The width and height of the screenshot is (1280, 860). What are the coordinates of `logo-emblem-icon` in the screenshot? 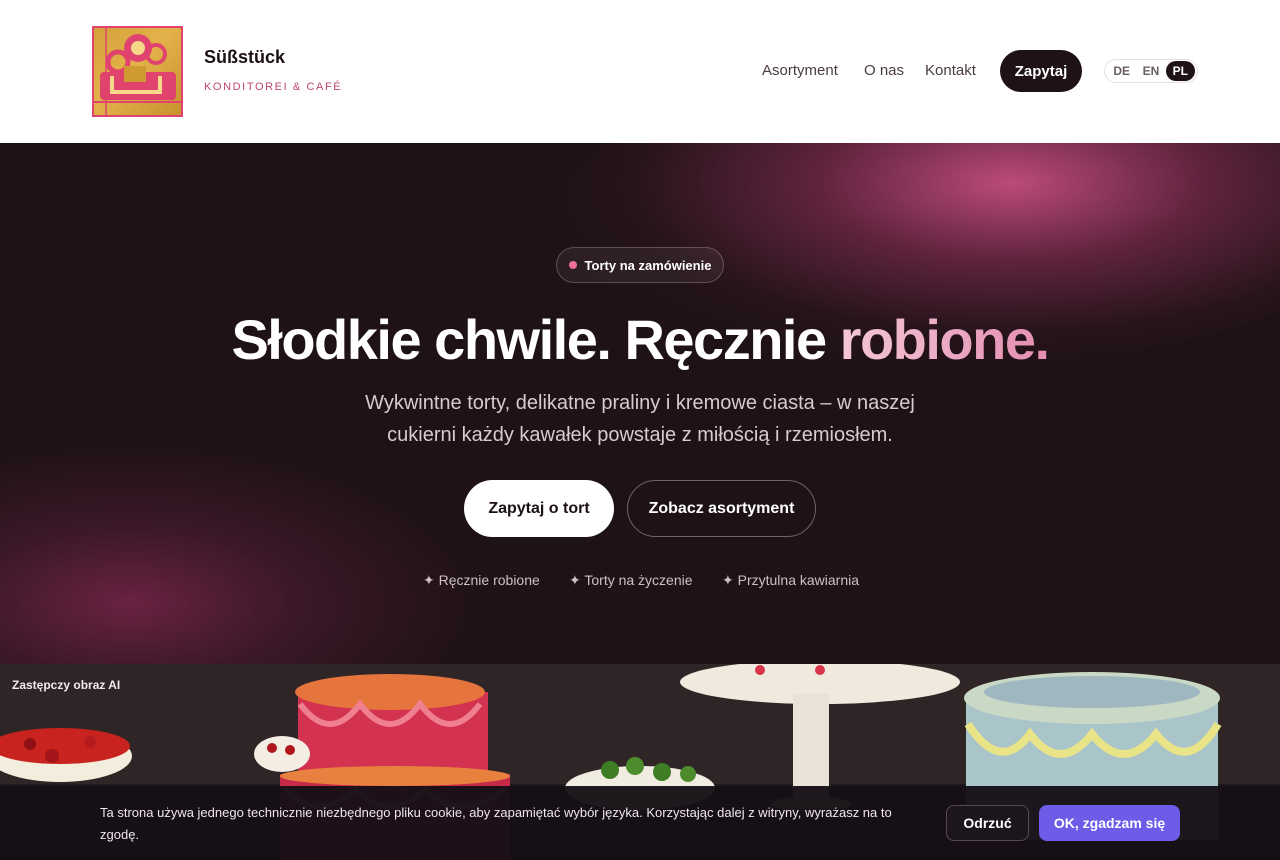 It's located at (137, 71).